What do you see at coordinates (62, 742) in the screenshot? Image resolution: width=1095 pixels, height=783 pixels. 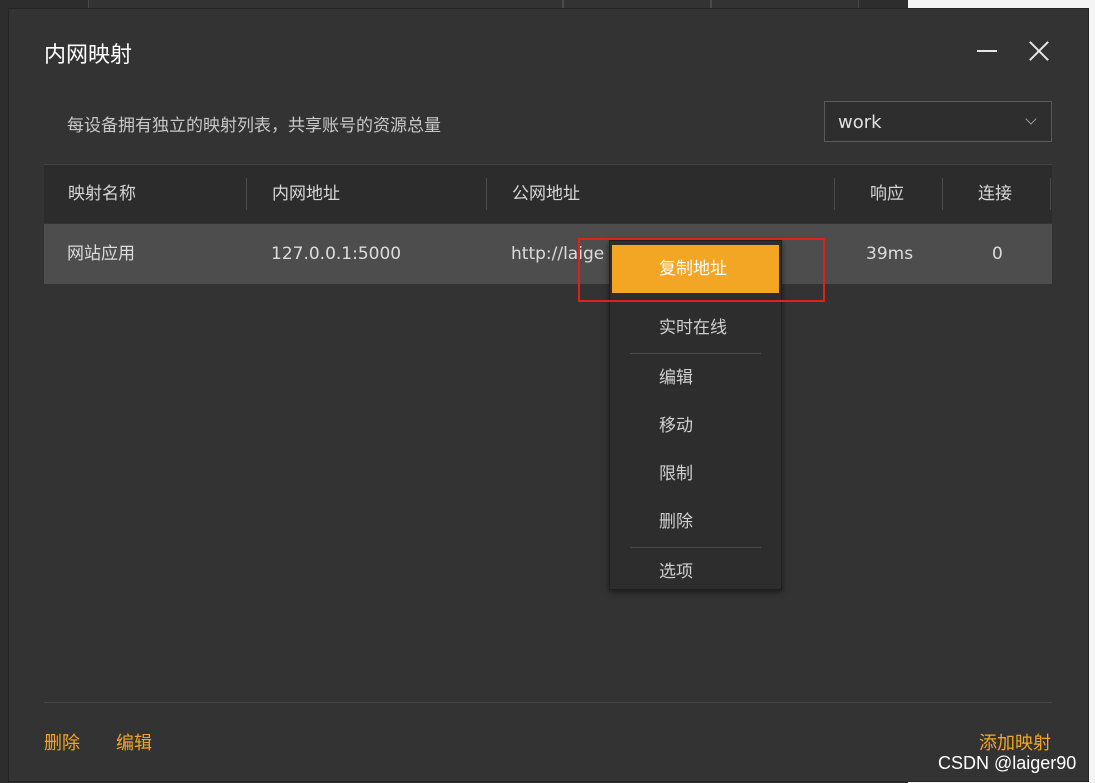 I see `delete-button: 删除` at bounding box center [62, 742].